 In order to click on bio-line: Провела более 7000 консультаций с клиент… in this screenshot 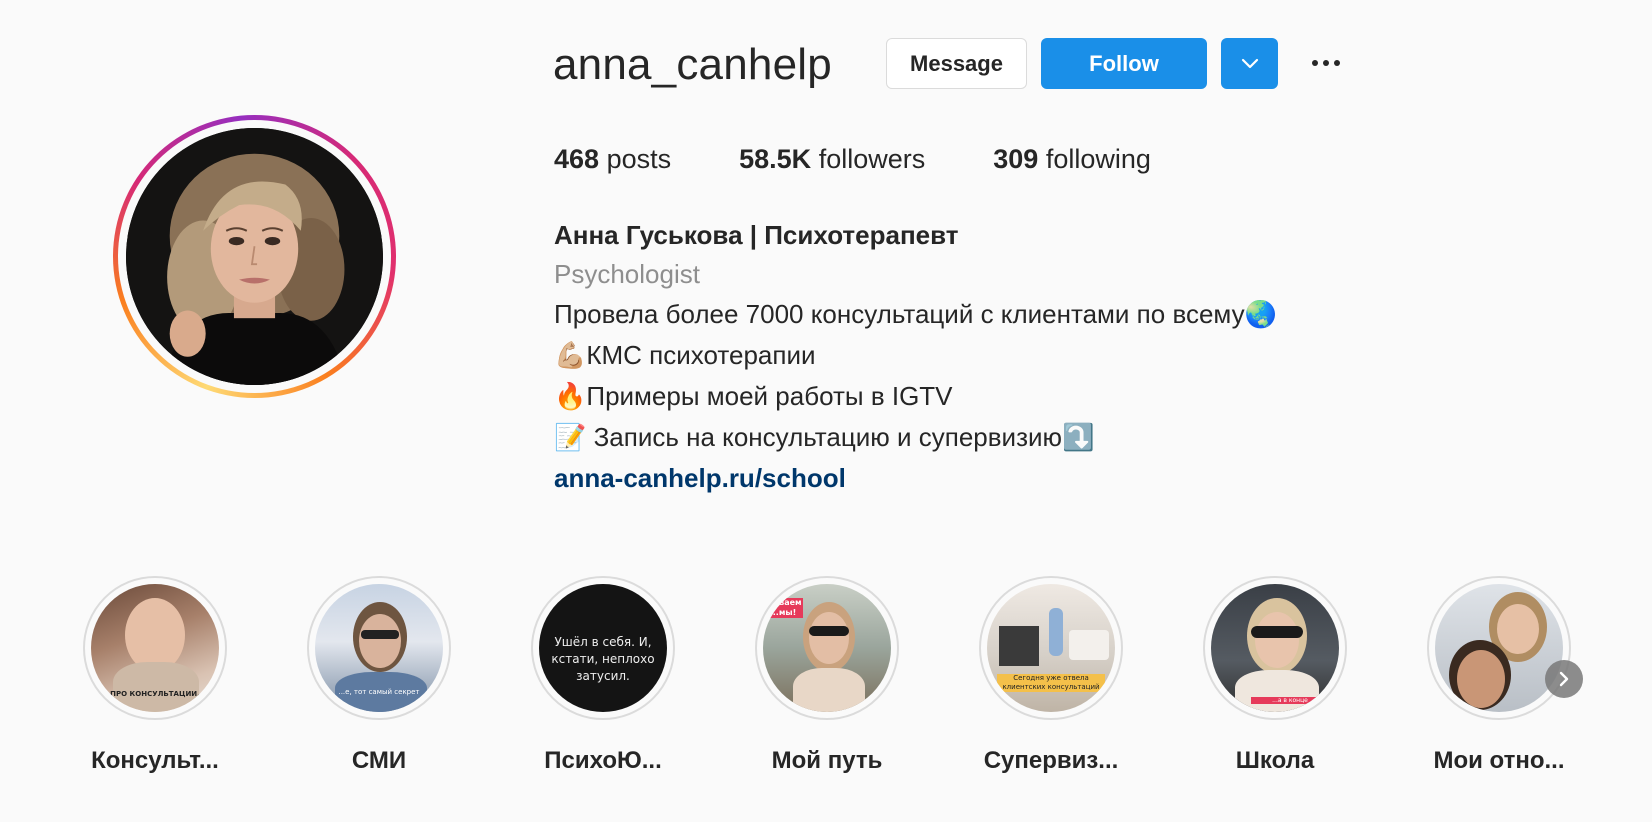, I will do `click(1004, 314)`.